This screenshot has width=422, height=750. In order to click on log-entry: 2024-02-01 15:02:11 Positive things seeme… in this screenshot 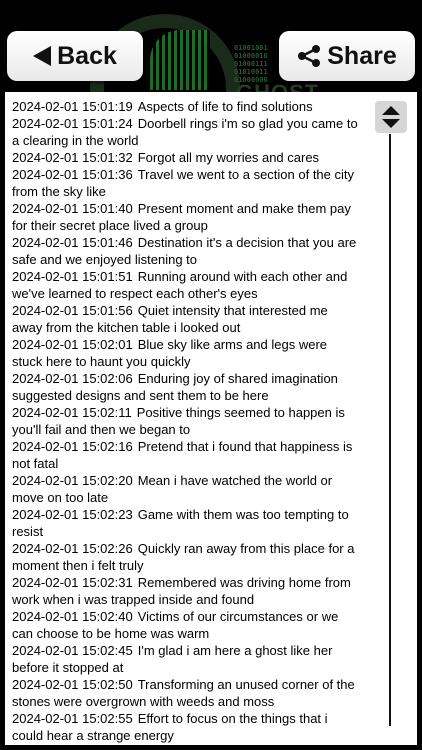, I will do `click(186, 421)`.